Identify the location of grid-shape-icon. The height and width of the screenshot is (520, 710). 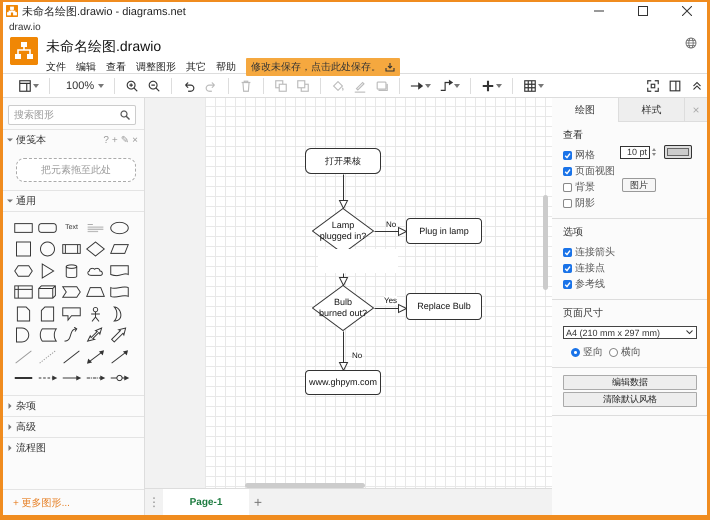
(23, 292).